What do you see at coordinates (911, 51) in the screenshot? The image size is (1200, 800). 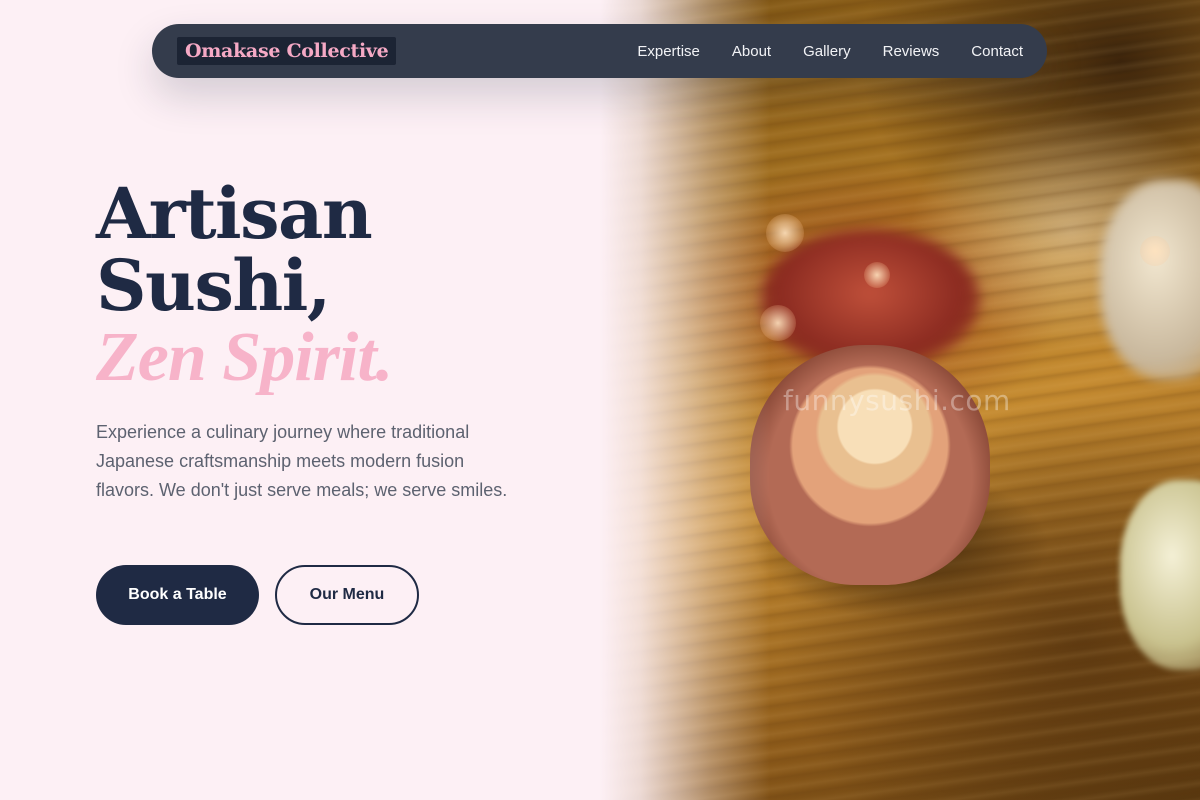 I see `nav-link-reviews: Reviews` at bounding box center [911, 51].